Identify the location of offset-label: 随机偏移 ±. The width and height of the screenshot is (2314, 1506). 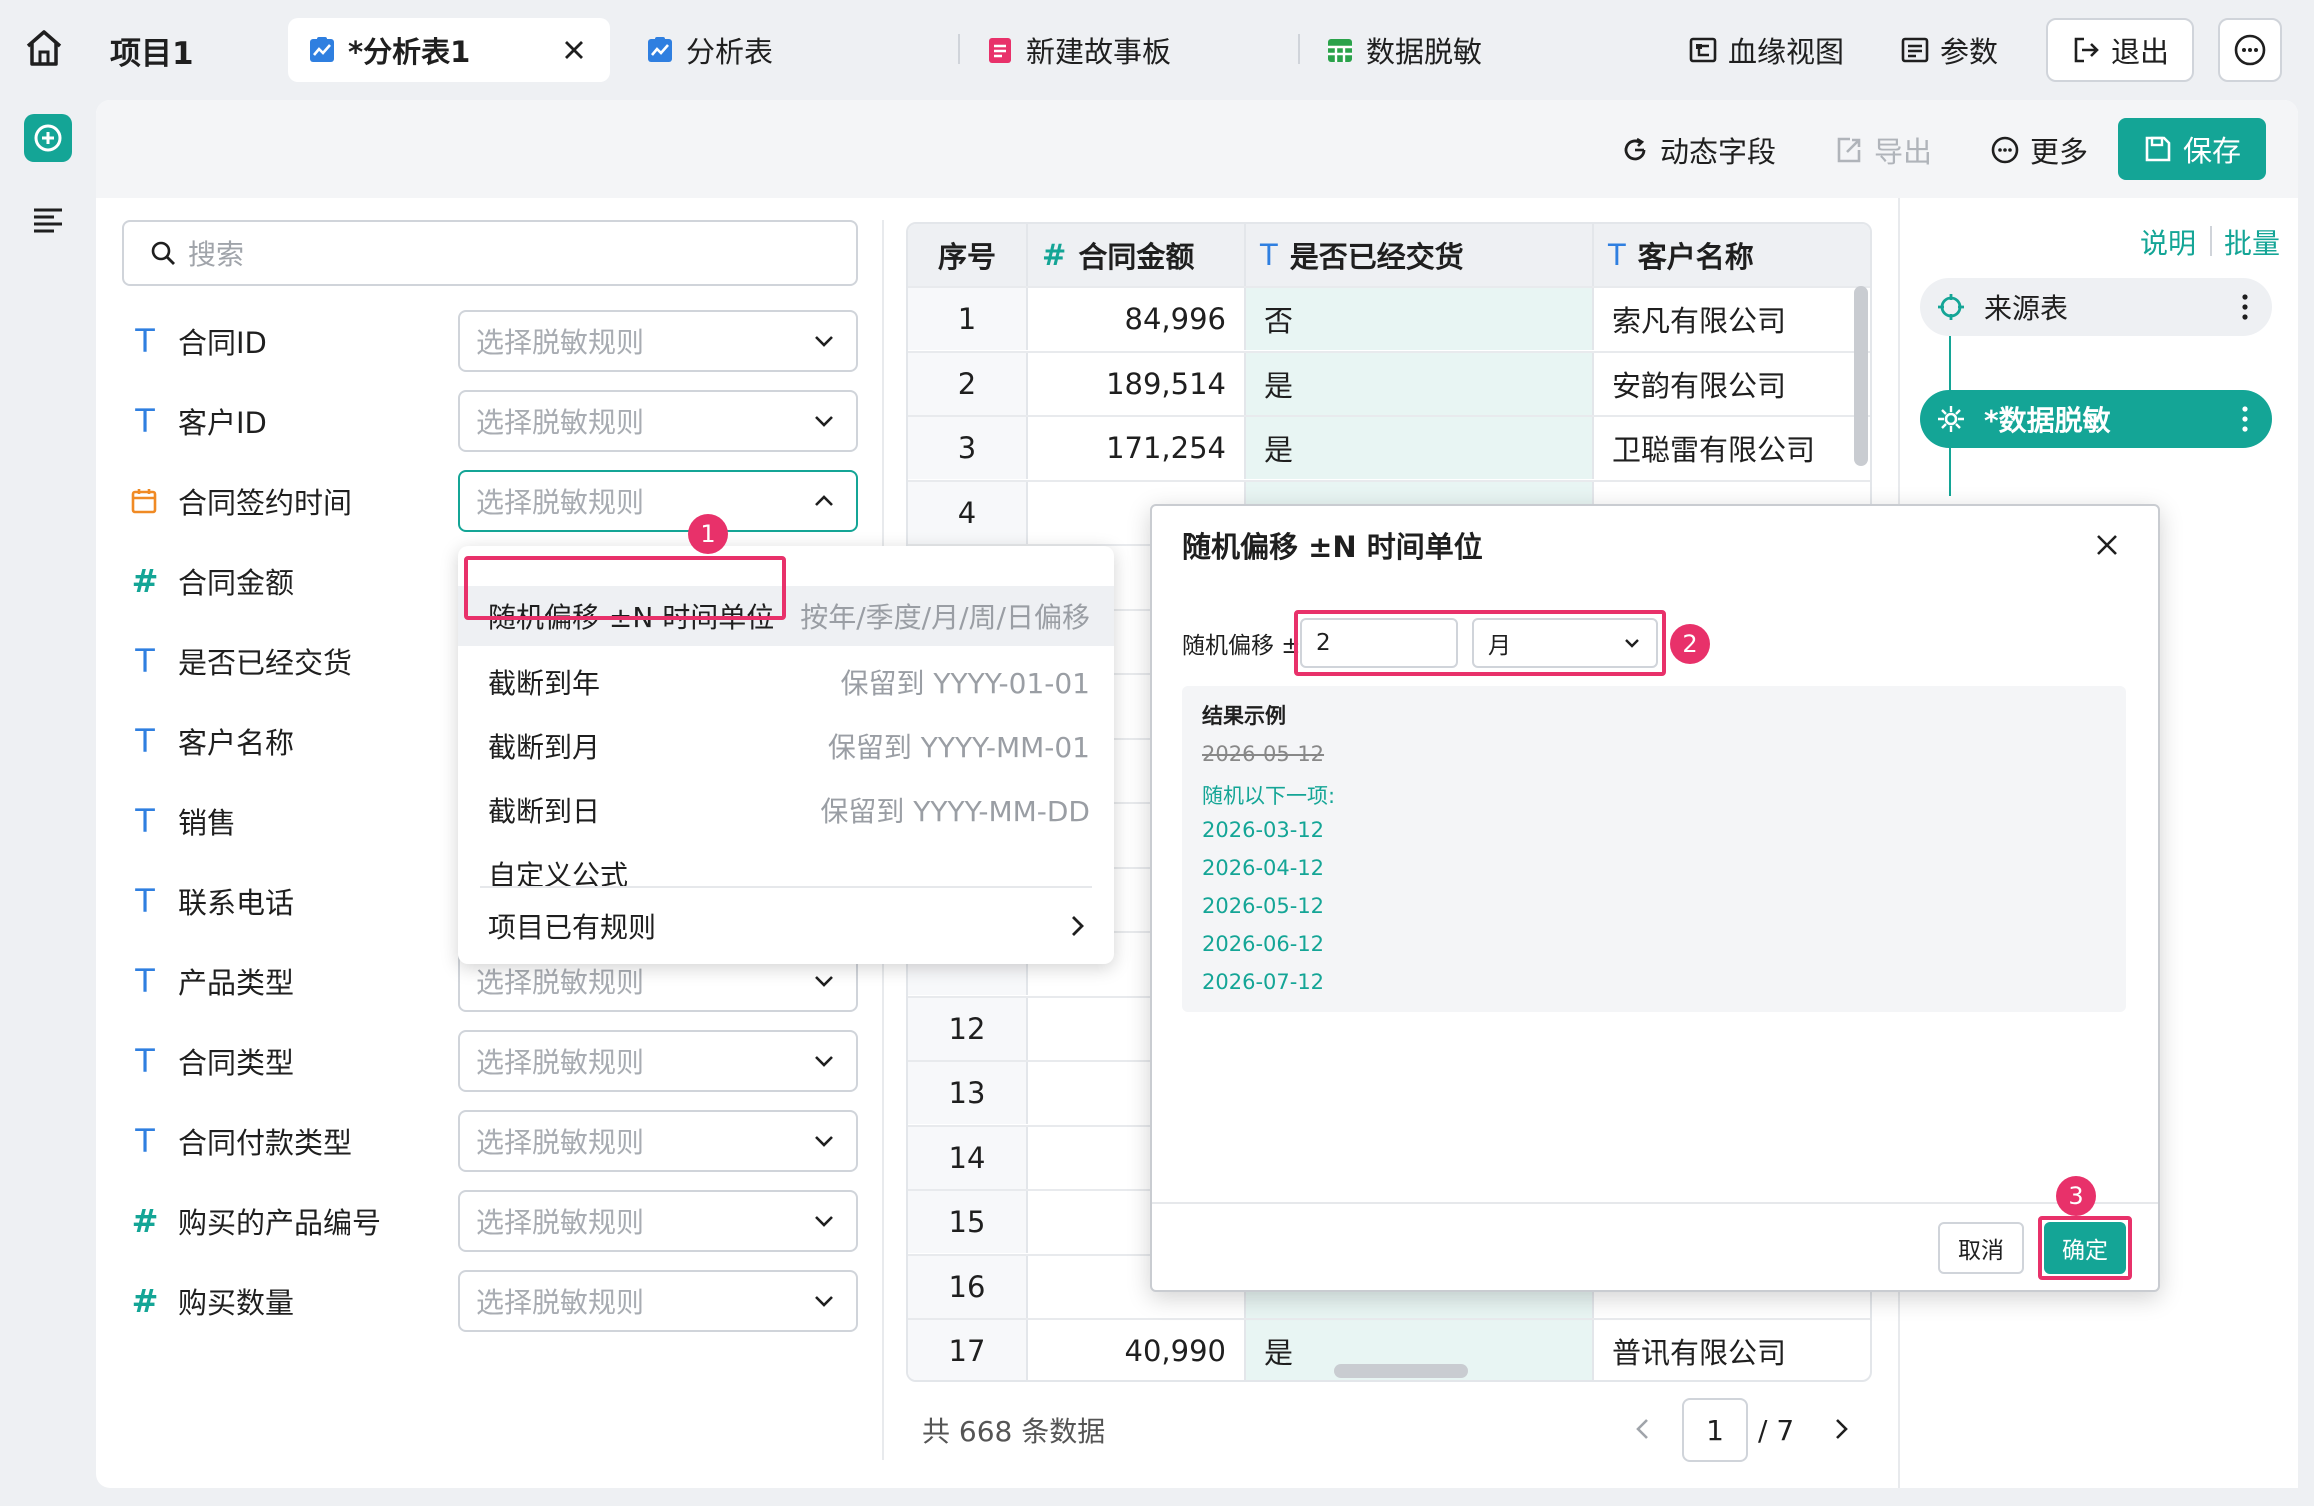
(1241, 646).